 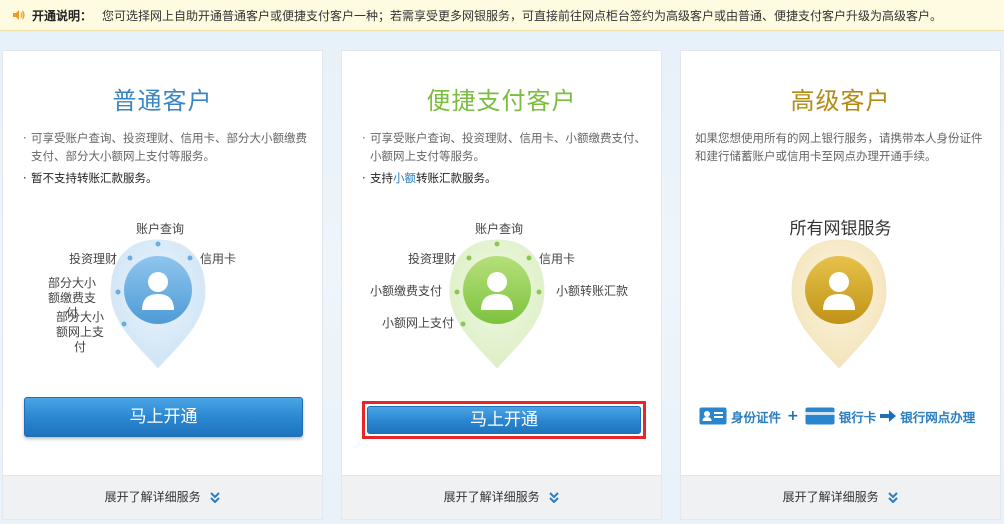 I want to click on notice-title: 开通说明：, so click(x=62, y=15).